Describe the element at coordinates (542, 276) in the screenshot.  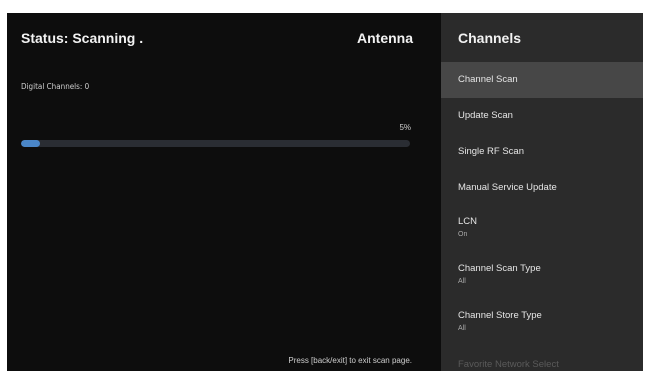
I see `menu-item-channel-scan-type: Channel Scan Type All` at that location.